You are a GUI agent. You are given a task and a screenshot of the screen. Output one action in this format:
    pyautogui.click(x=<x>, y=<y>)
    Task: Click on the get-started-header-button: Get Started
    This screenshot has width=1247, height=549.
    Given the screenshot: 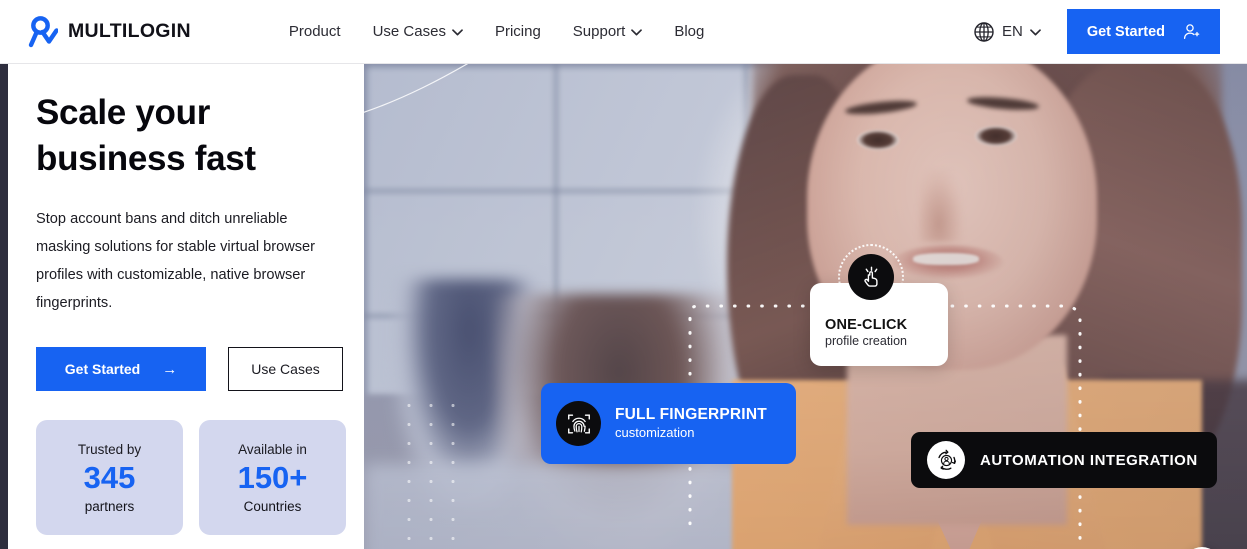 What is the action you would take?
    pyautogui.click(x=1143, y=31)
    